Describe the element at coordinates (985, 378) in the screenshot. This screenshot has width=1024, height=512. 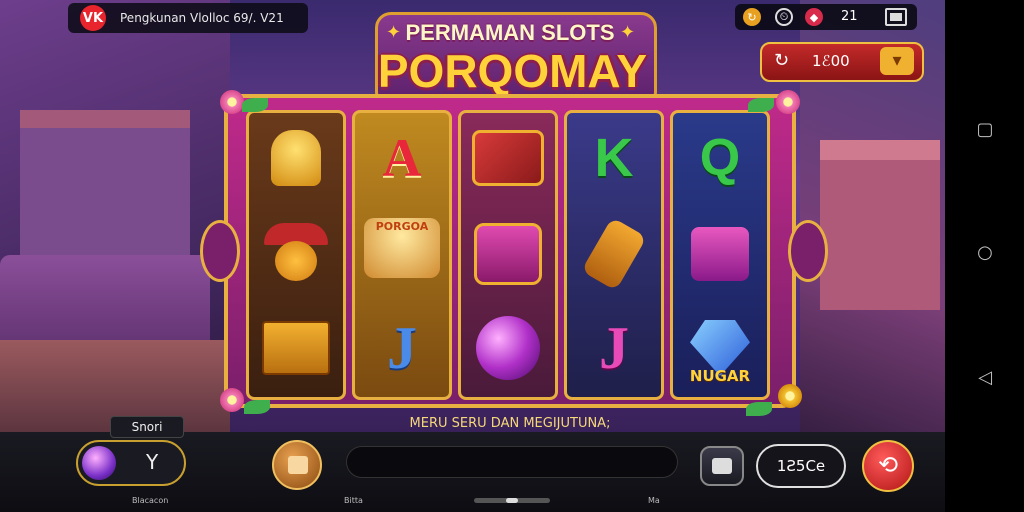
I see `back-icon: ◁` at that location.